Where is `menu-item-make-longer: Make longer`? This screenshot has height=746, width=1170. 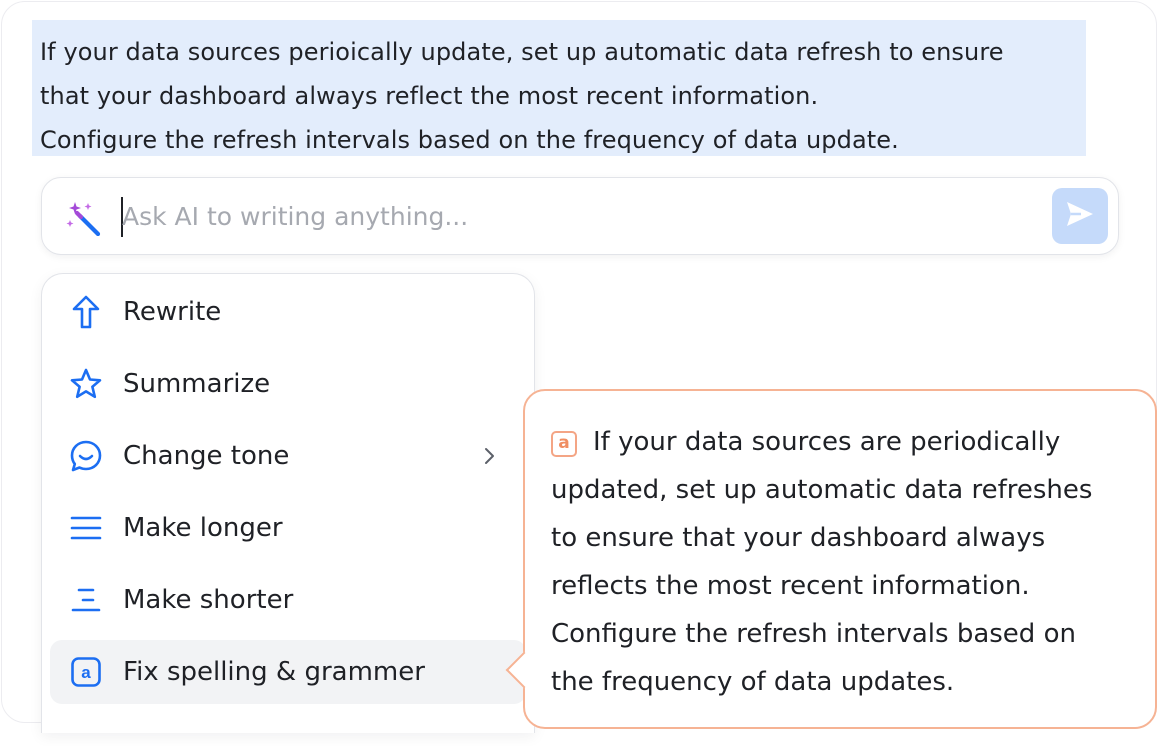
menu-item-make-longer: Make longer is located at coordinates (288, 528).